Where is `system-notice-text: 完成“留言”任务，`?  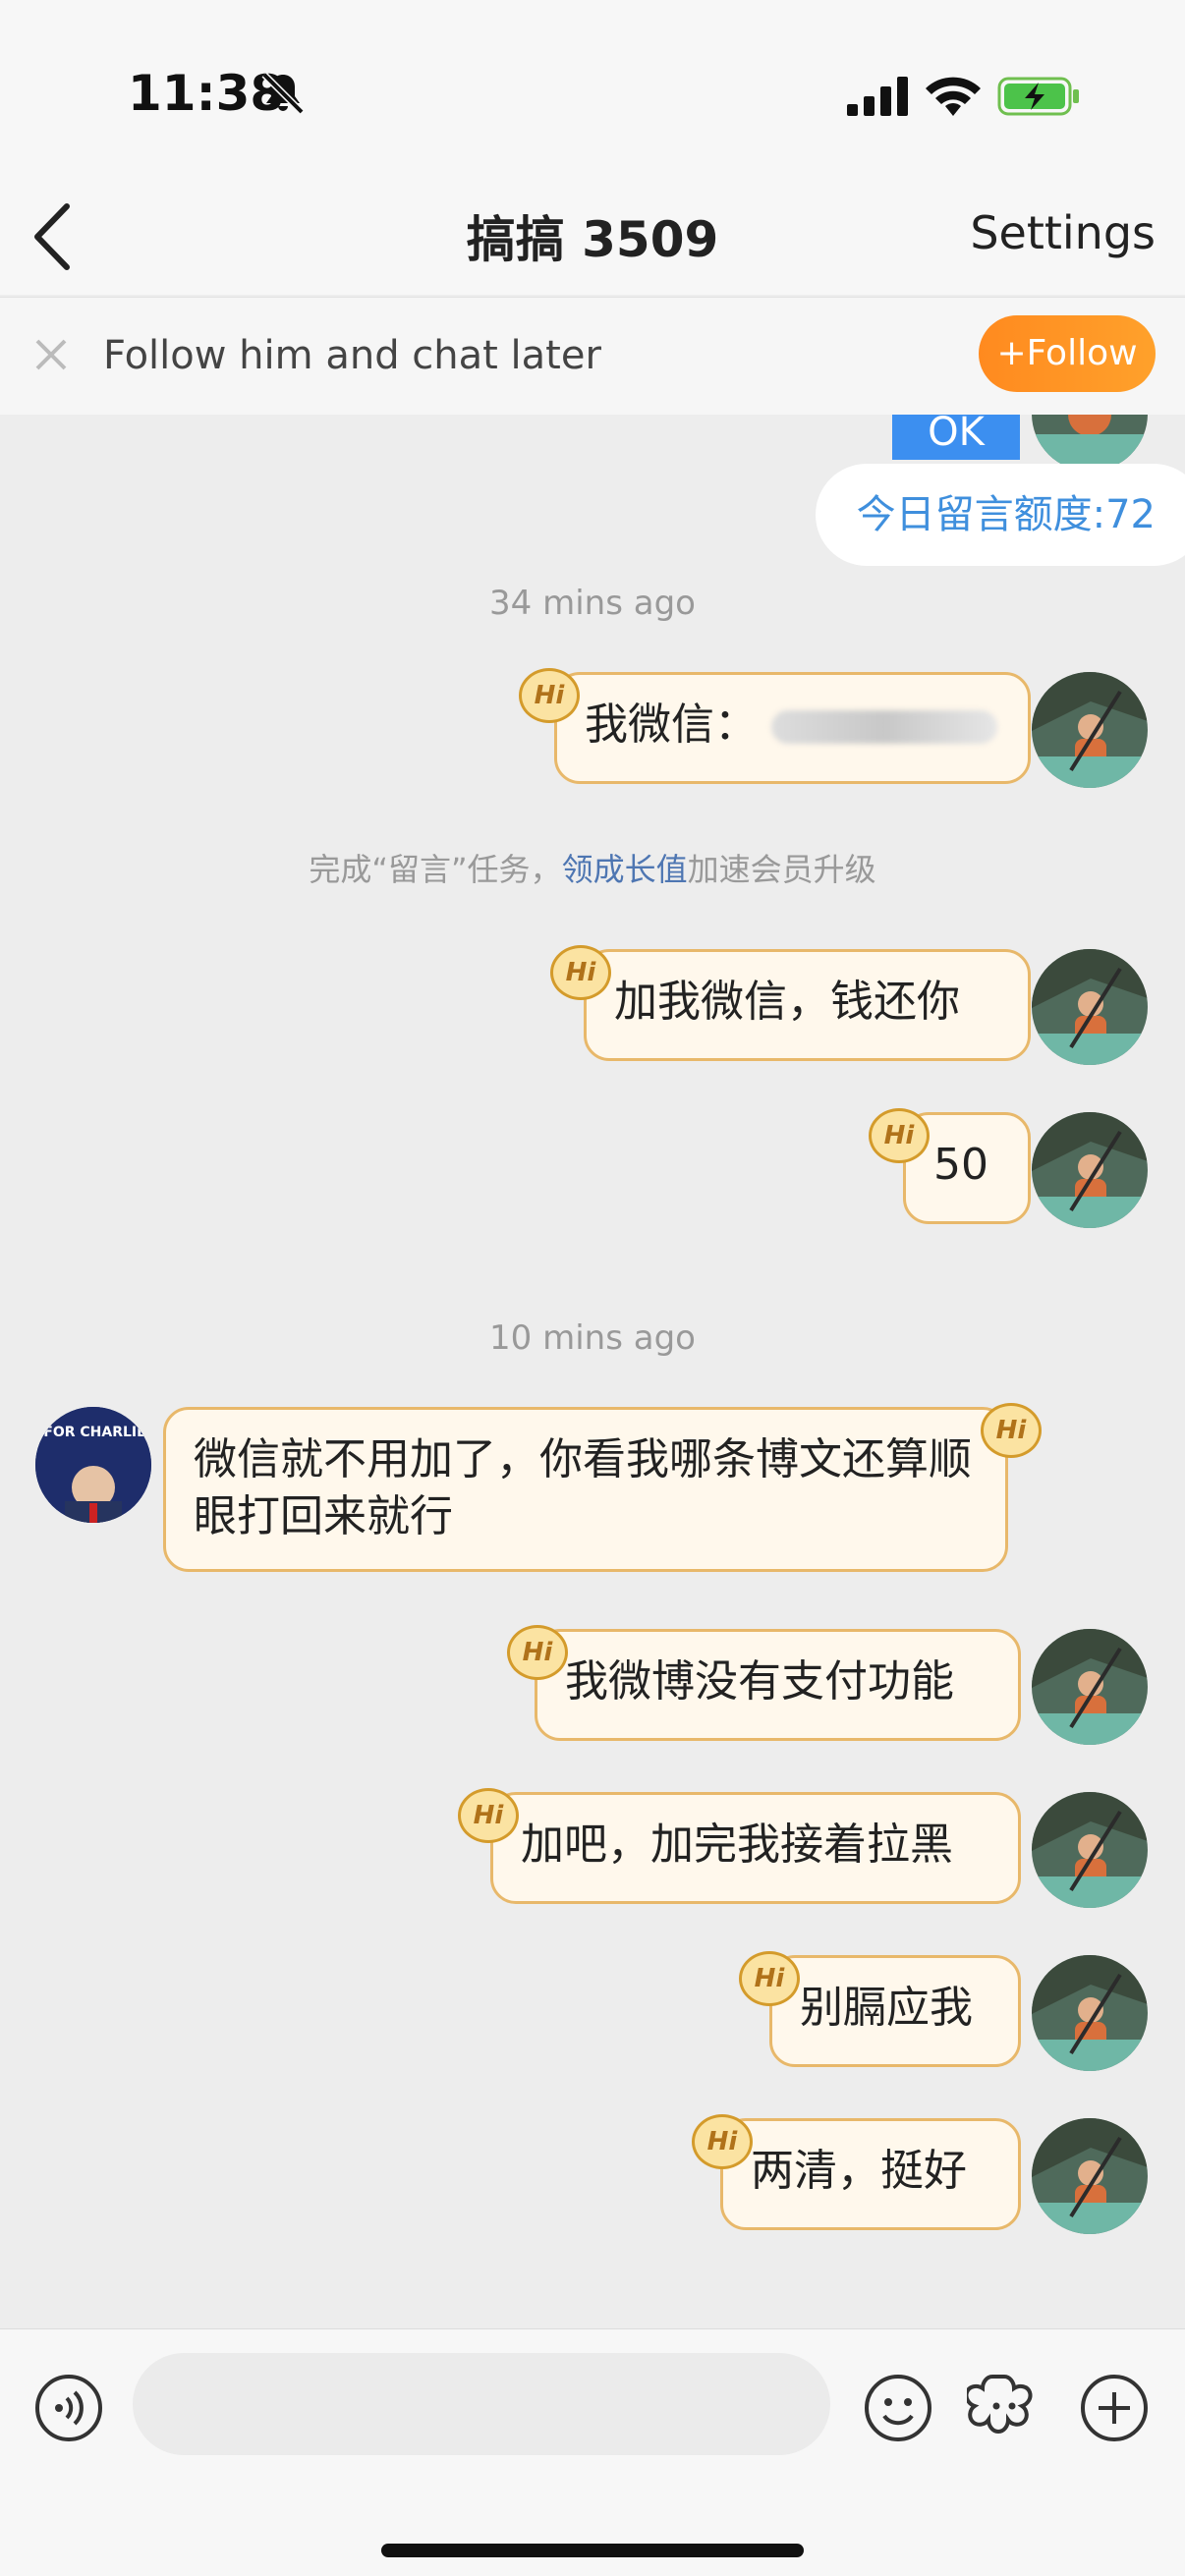
system-notice-text: 完成“留言”任务， is located at coordinates (436, 869).